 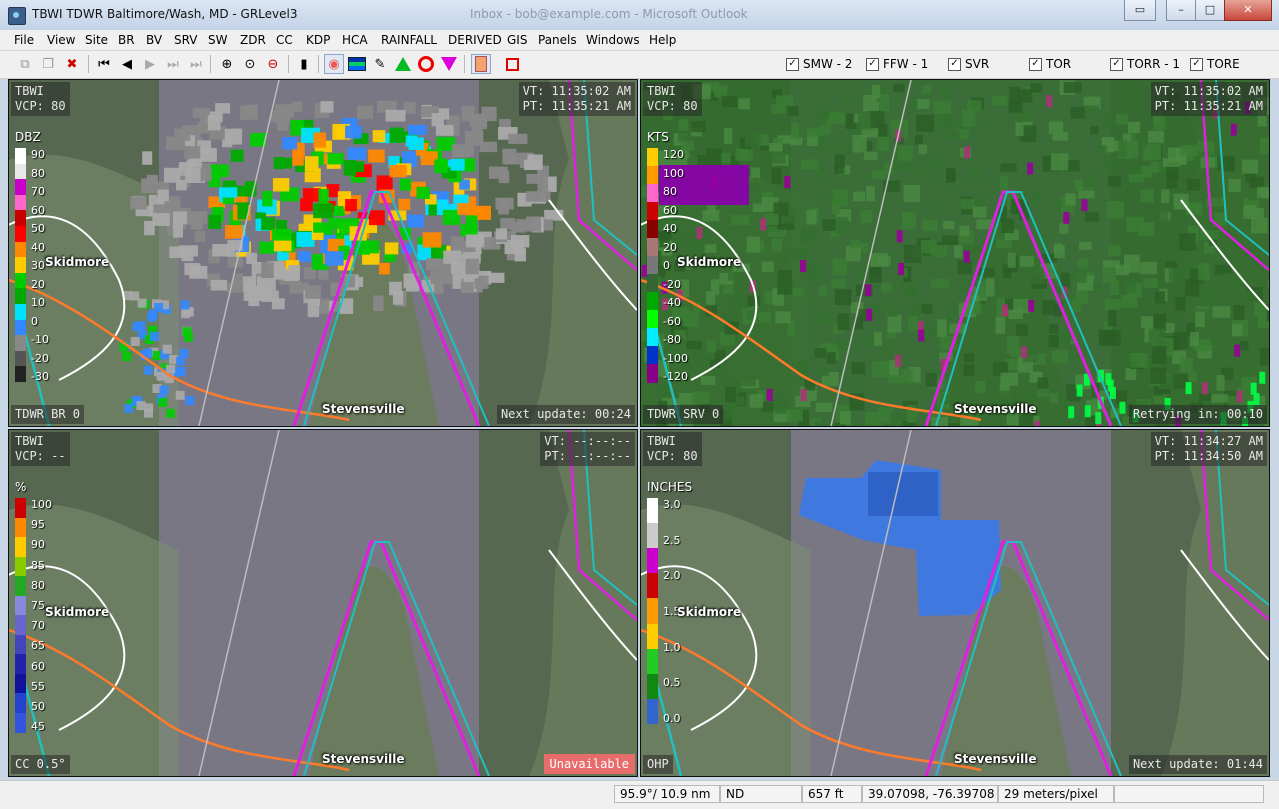 I want to click on menu-bv: BV, so click(x=154, y=40).